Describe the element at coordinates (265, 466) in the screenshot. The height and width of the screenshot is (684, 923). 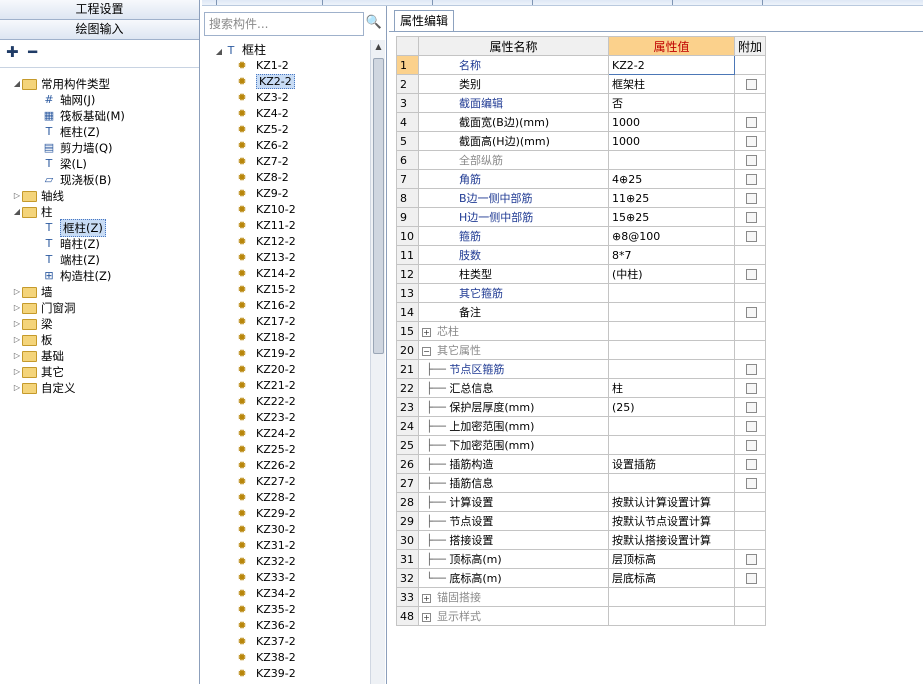
I see `component-item: ✹ KZ26-2` at that location.